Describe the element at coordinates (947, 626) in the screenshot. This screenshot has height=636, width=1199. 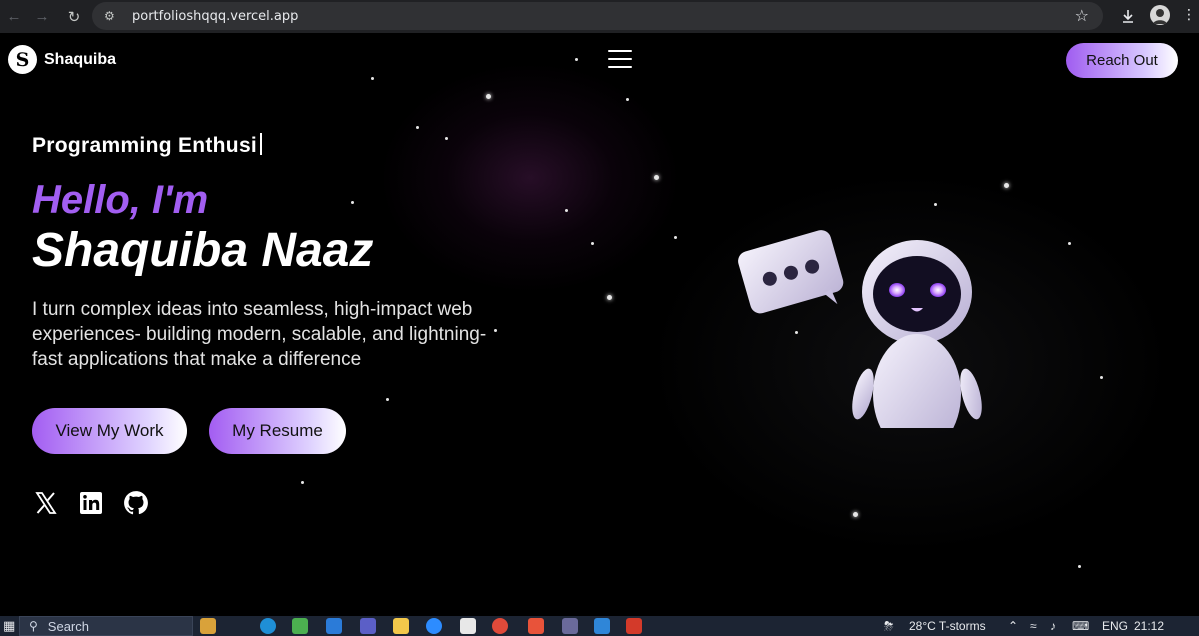
I see `weather-text: 28°C T-storms` at that location.